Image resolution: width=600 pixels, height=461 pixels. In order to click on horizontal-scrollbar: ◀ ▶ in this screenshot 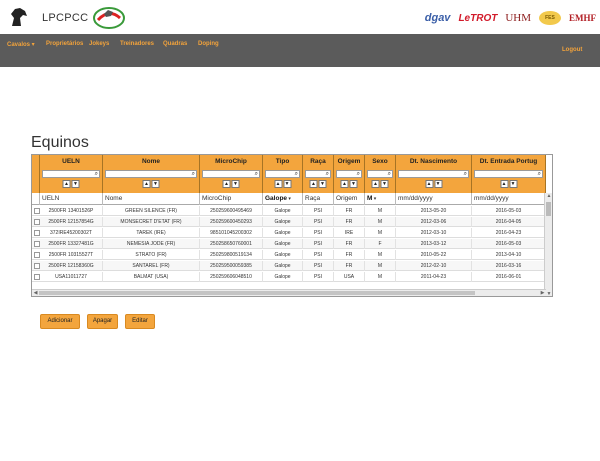, I will do `click(289, 292)`.